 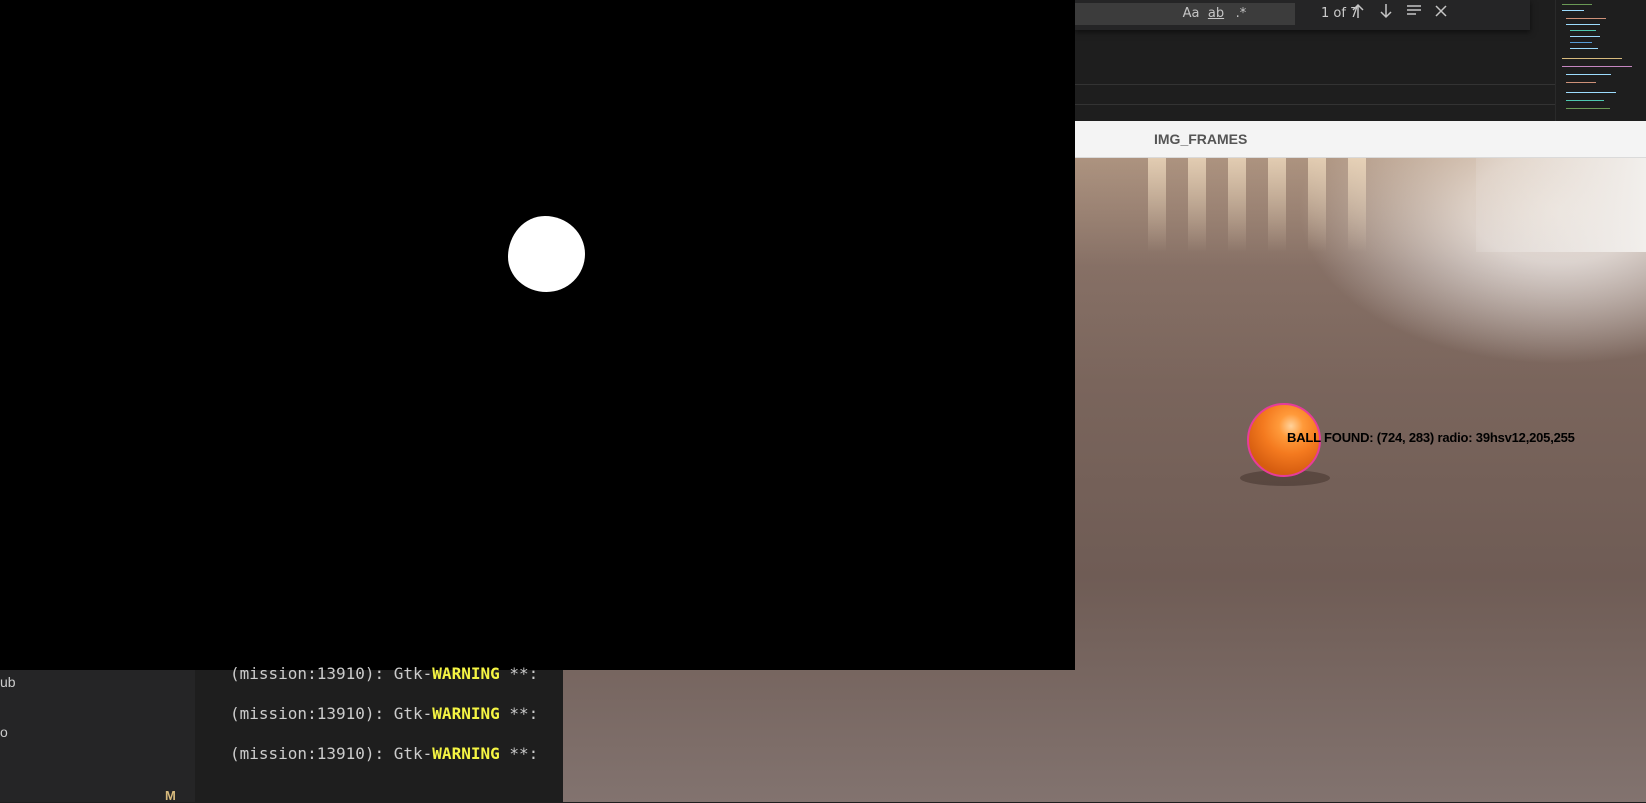 What do you see at coordinates (1191, 14) in the screenshot?
I see `match-case-toggle: Aa` at bounding box center [1191, 14].